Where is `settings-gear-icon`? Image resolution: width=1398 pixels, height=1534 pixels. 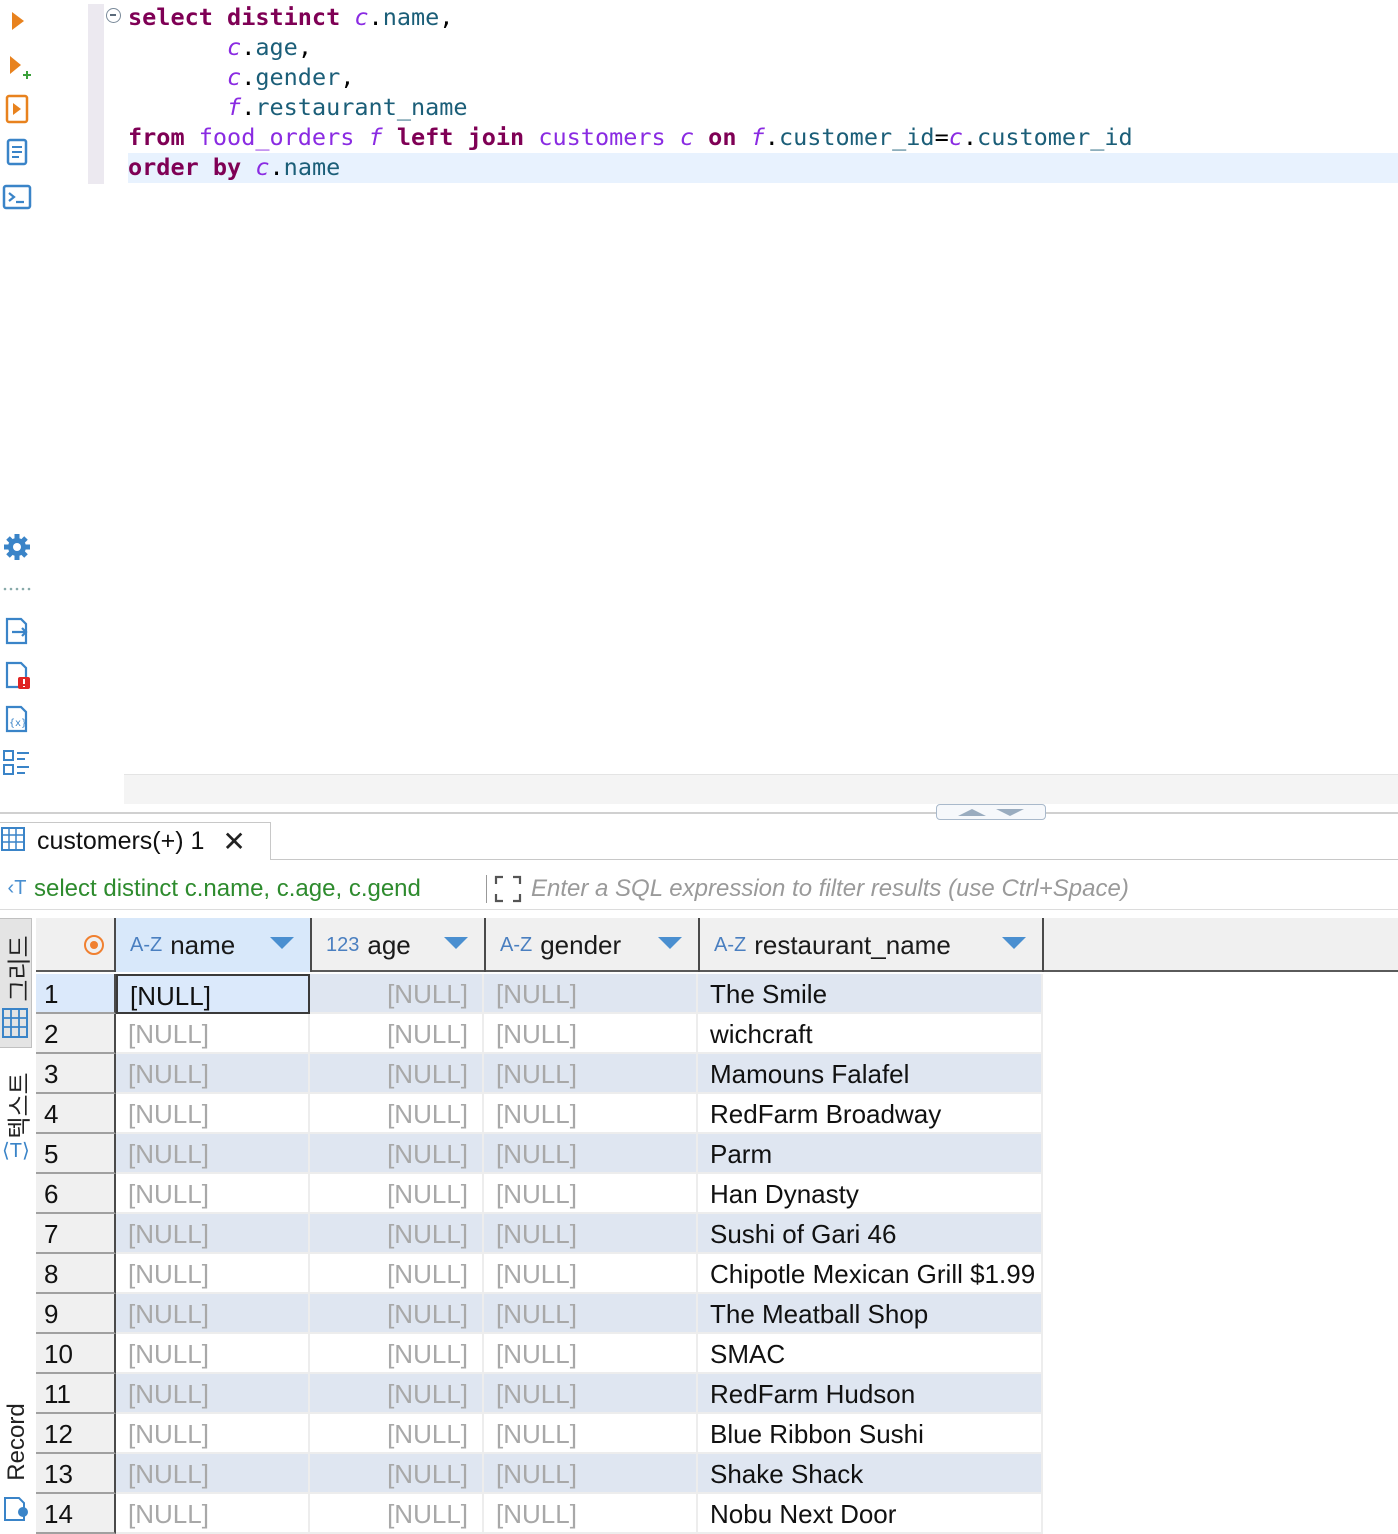
settings-gear-icon is located at coordinates (17, 547).